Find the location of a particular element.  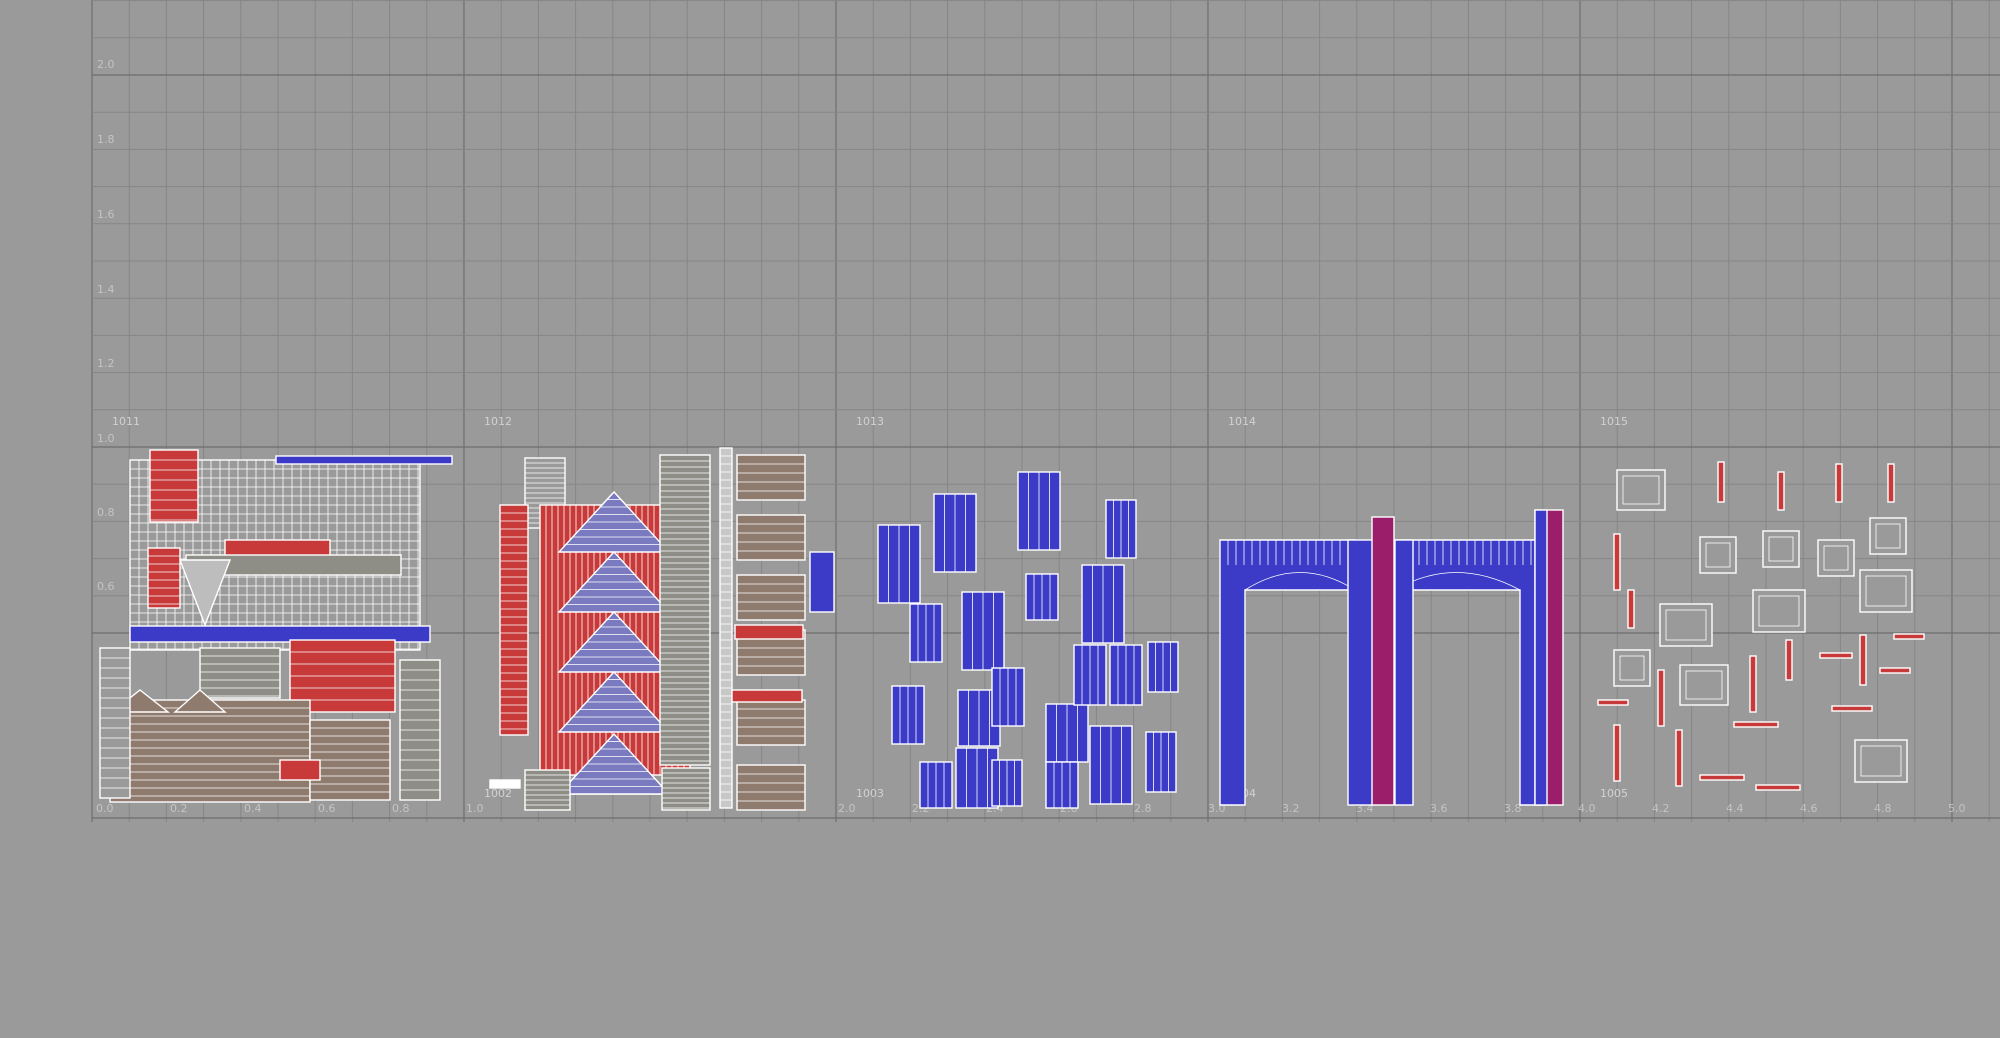

udim-tile-label: 1005 is located at coordinates (1614, 793).